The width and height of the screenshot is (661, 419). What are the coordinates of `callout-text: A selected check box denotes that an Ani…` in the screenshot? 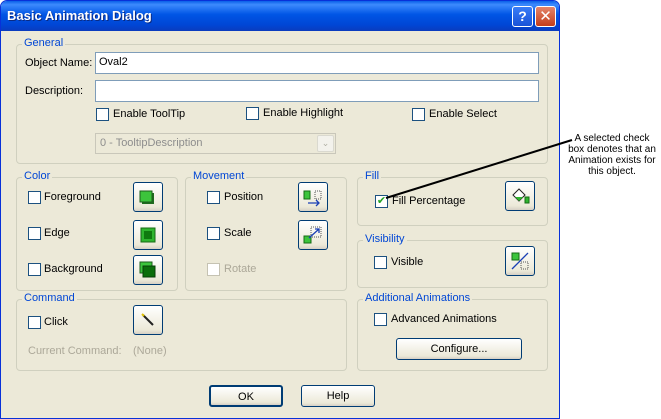 It's located at (612, 155).